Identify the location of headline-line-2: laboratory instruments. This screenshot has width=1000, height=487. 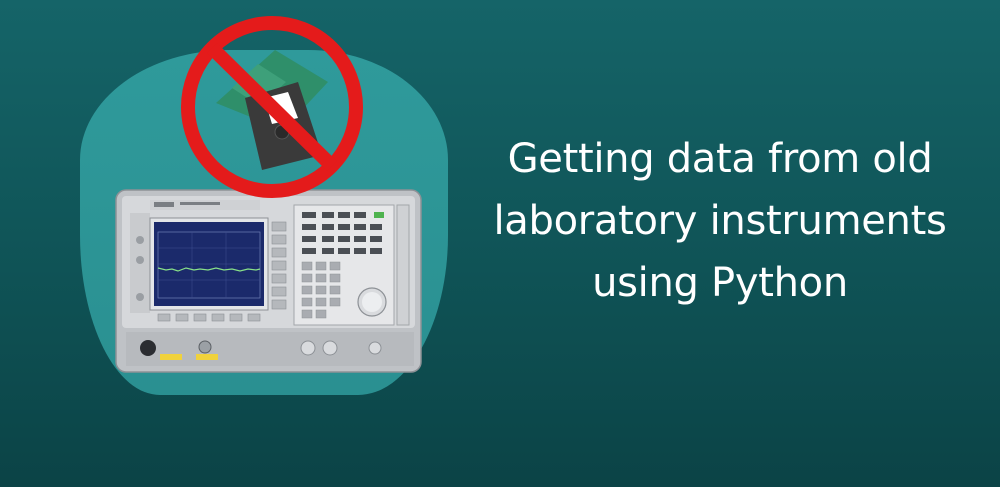
(720, 221).